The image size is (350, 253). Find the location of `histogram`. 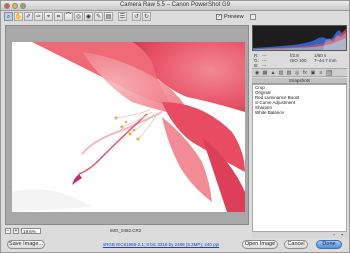

histogram is located at coordinates (299, 38).